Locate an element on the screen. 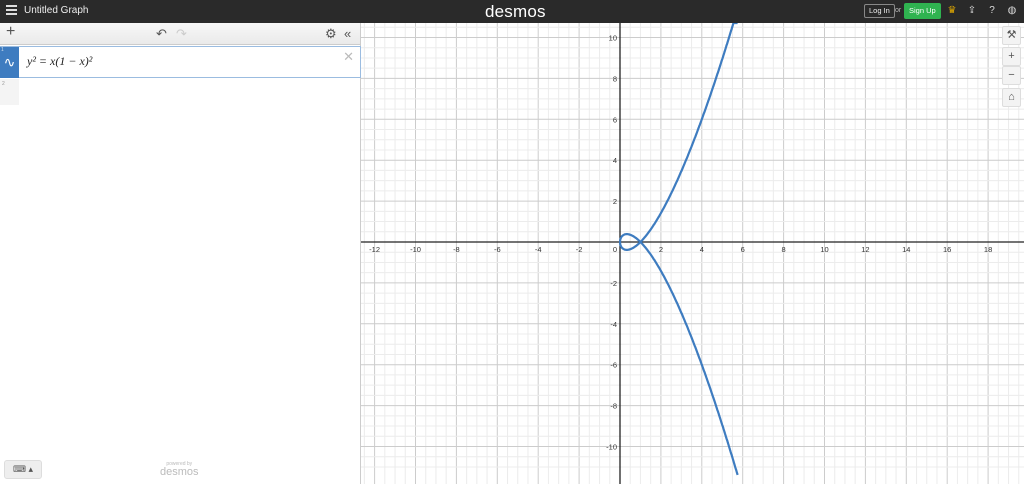 The height and width of the screenshot is (484, 1024). x-tick-label: -8 is located at coordinates (456, 249).